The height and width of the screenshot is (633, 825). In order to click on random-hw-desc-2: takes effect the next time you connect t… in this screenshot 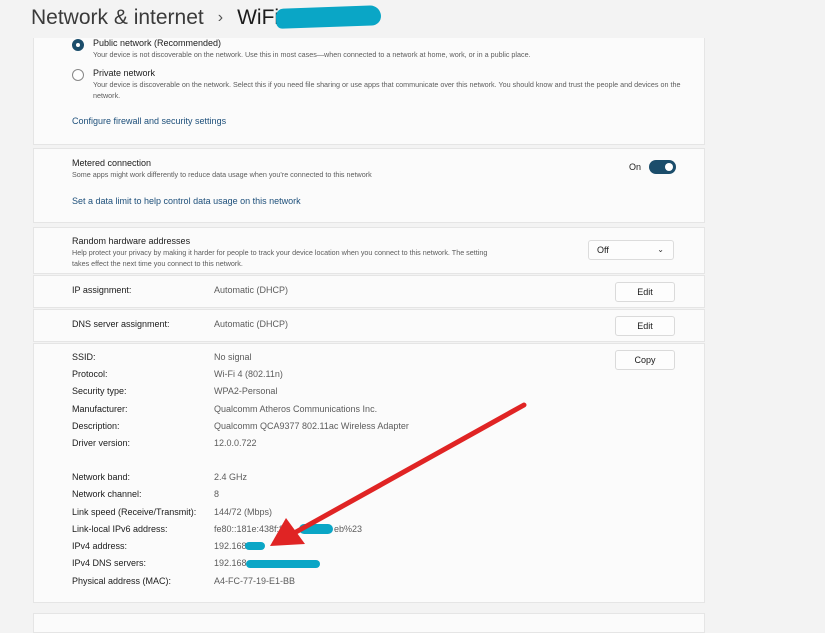, I will do `click(157, 263)`.